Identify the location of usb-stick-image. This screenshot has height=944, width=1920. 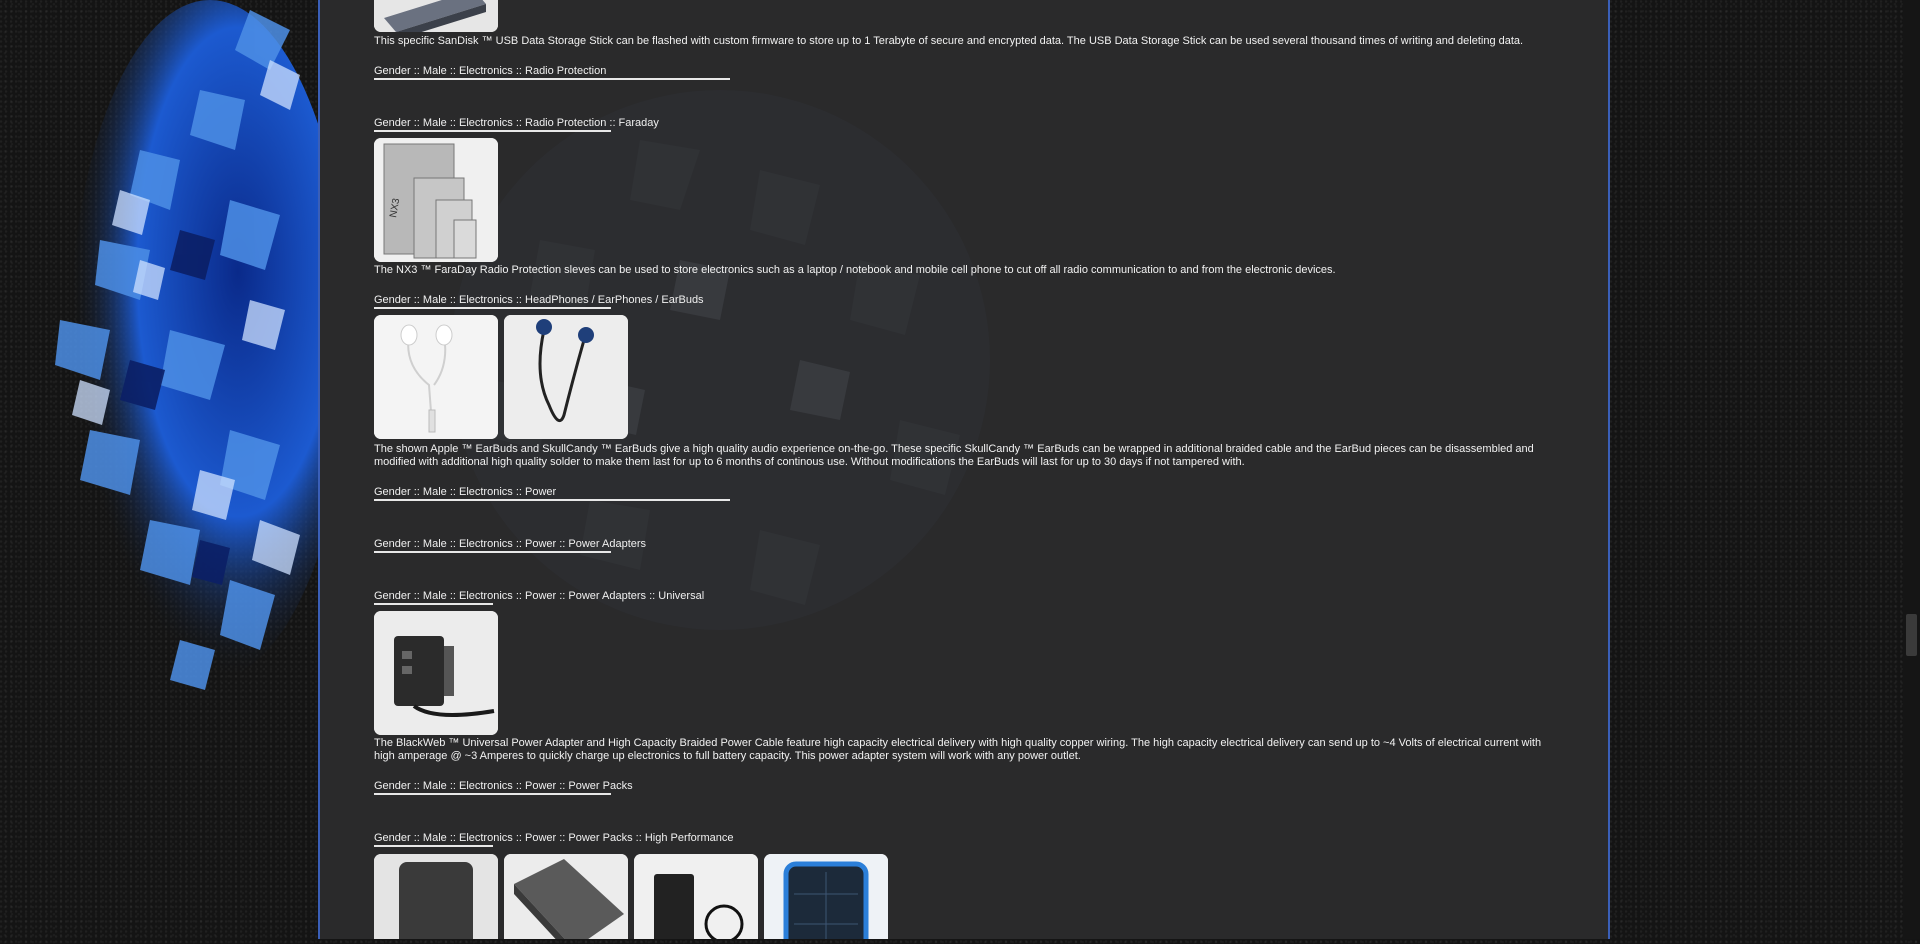
(436, 16).